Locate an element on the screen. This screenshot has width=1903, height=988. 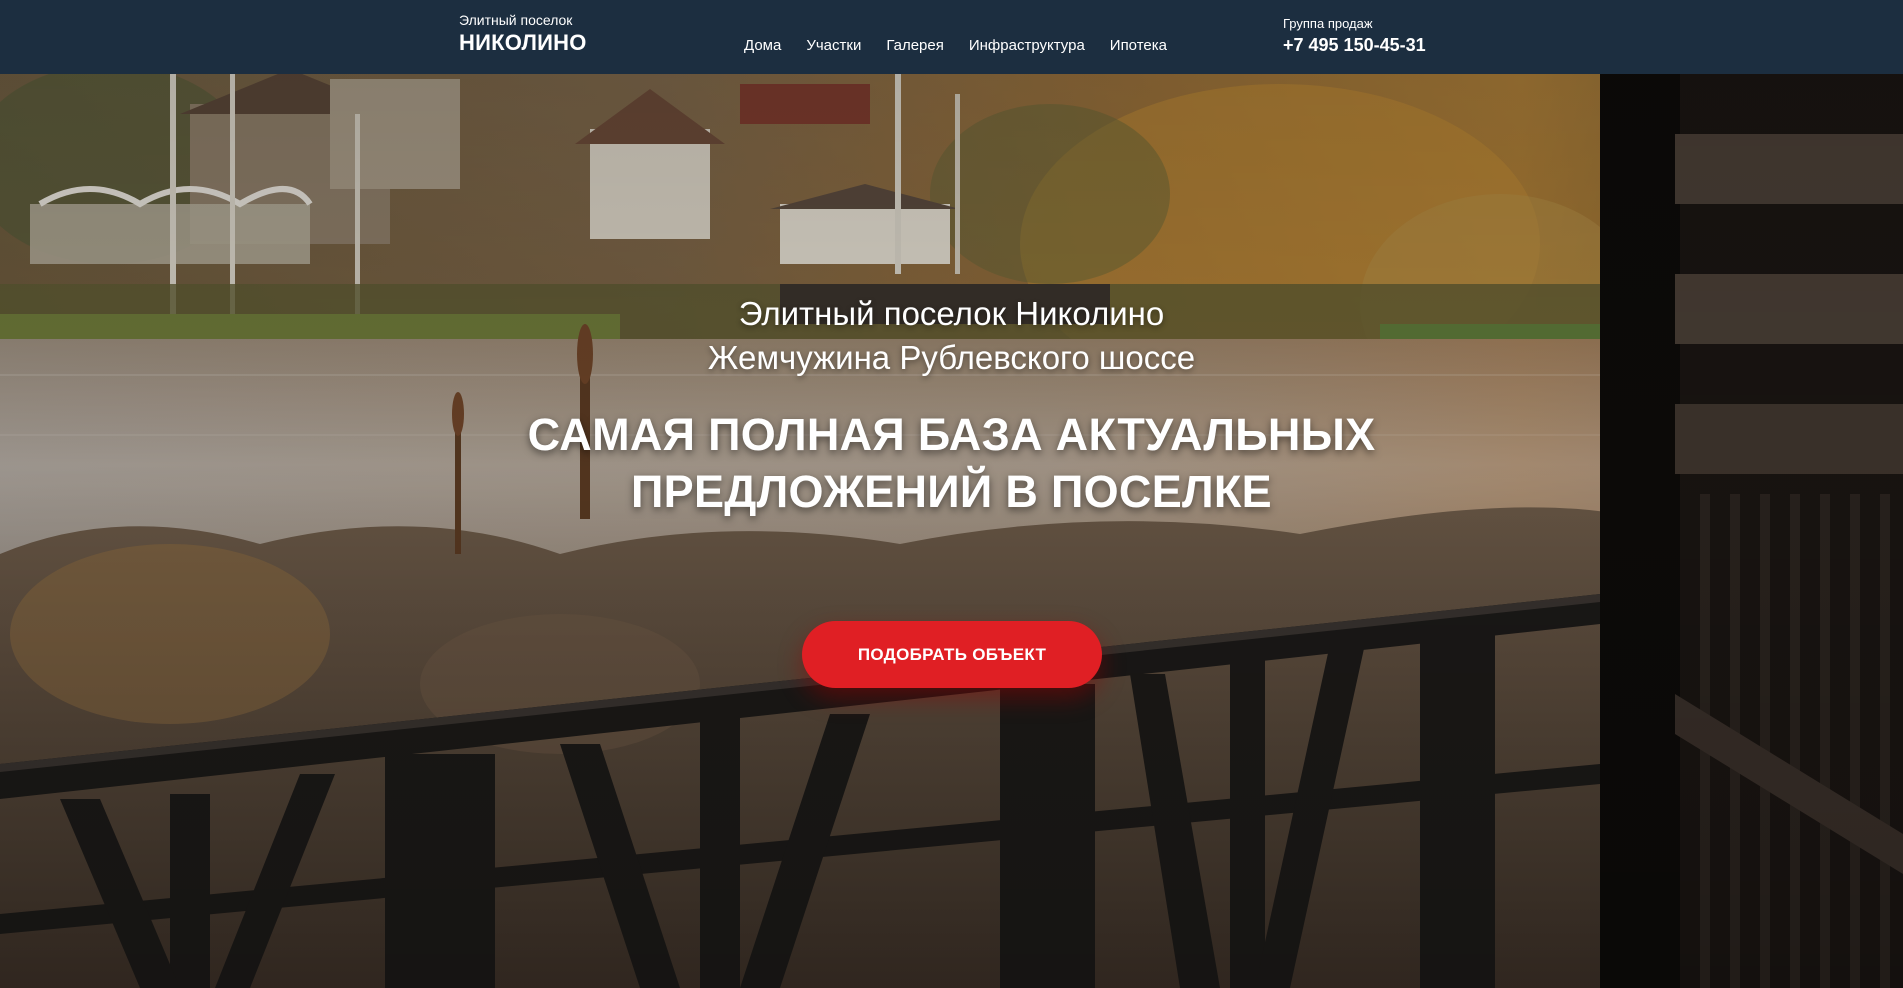
logo: Элитный поселок НИКОЛИНО is located at coordinates (523, 34).